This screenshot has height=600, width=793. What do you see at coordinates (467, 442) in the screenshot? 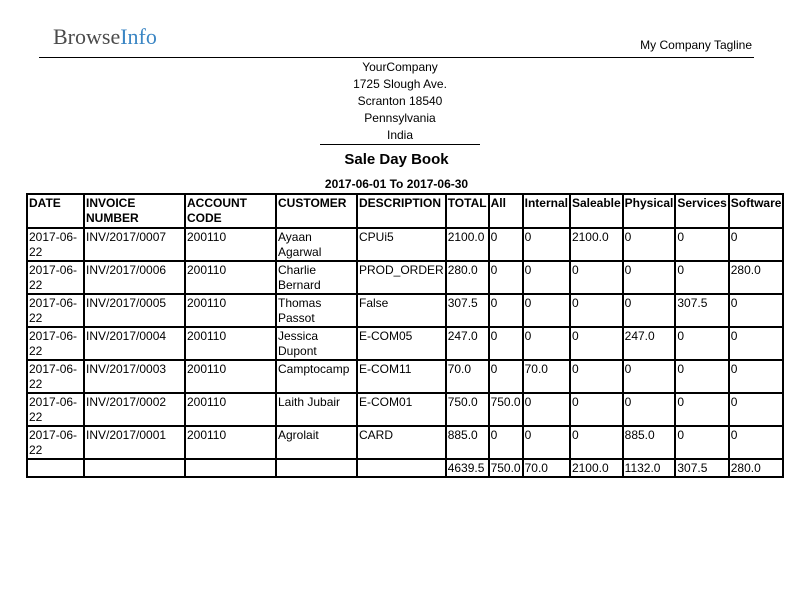
I see `cell-total: 885.0` at bounding box center [467, 442].